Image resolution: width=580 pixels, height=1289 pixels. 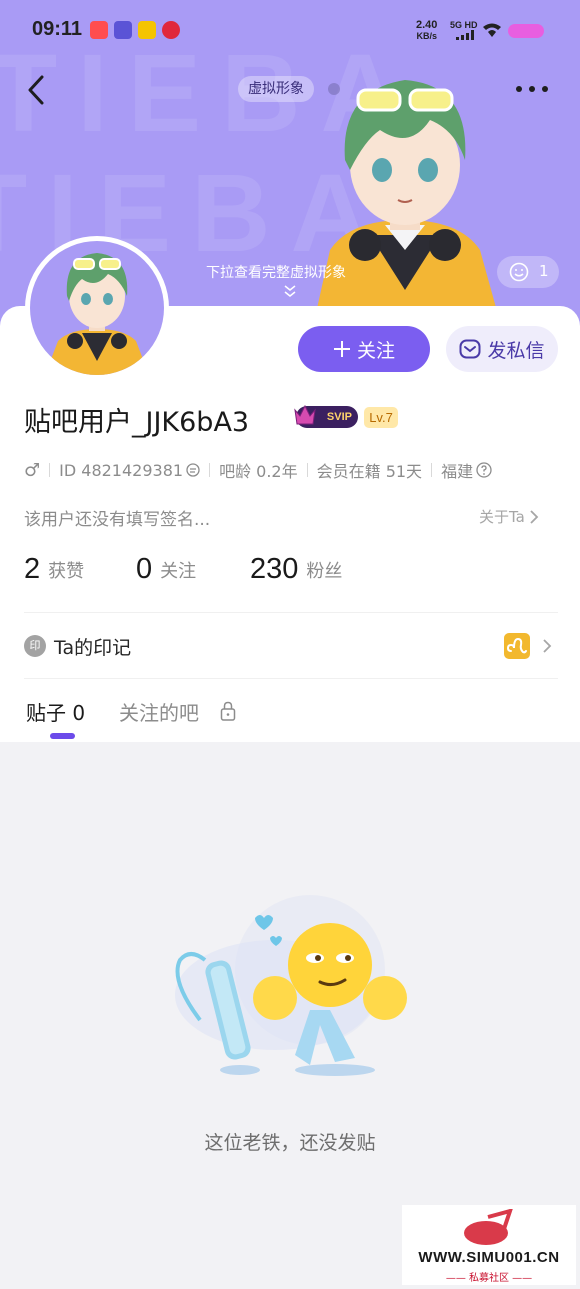 I want to click on watermark-logo: WWW.SIMU001.CN —— 私募社区 ——, so click(x=489, y=1245).